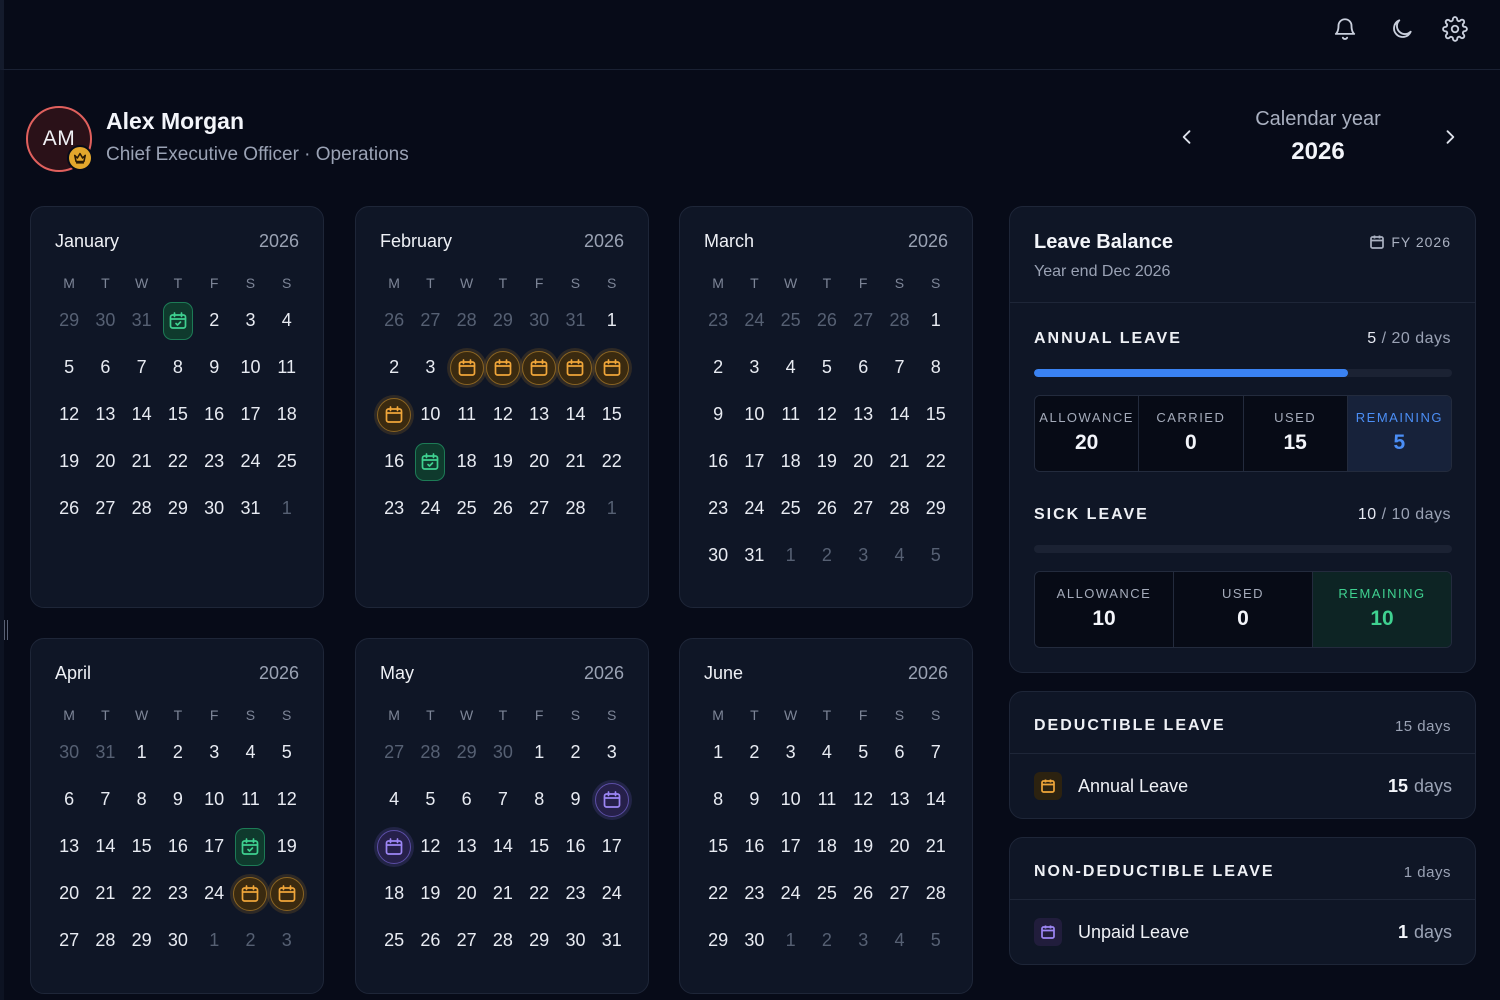  Describe the element at coordinates (899, 752) in the screenshot. I see `calendar-day: 6` at that location.